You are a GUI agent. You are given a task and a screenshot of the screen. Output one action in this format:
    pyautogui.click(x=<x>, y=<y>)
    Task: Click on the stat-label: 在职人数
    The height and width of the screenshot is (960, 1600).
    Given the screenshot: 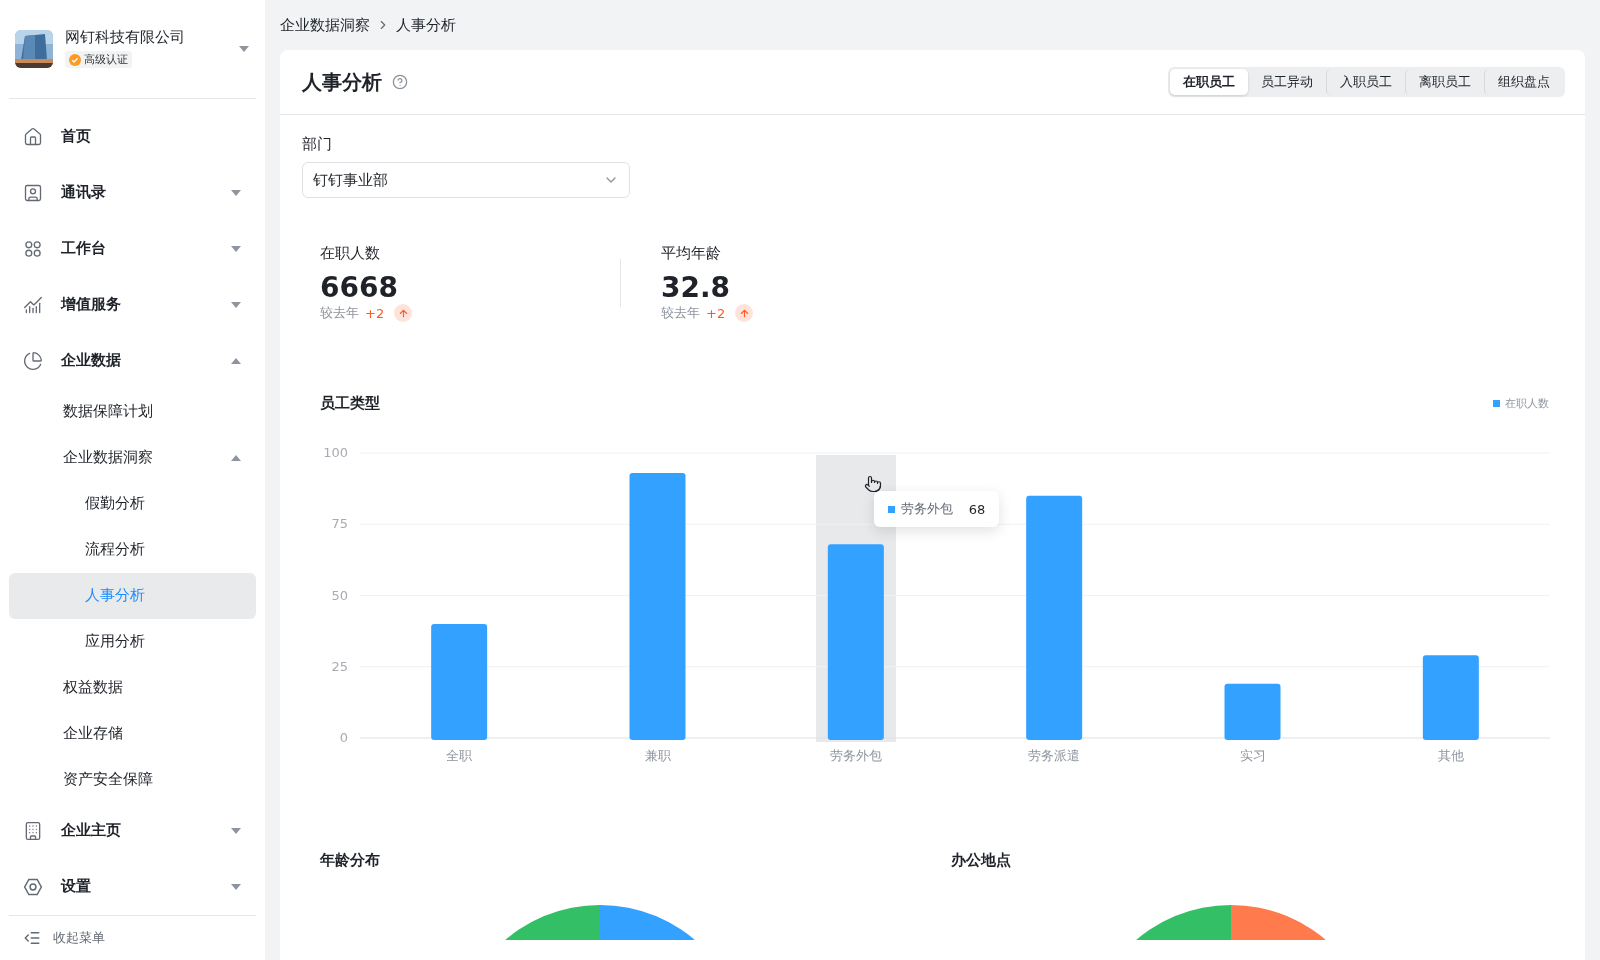 What is the action you would take?
    pyautogui.click(x=350, y=253)
    